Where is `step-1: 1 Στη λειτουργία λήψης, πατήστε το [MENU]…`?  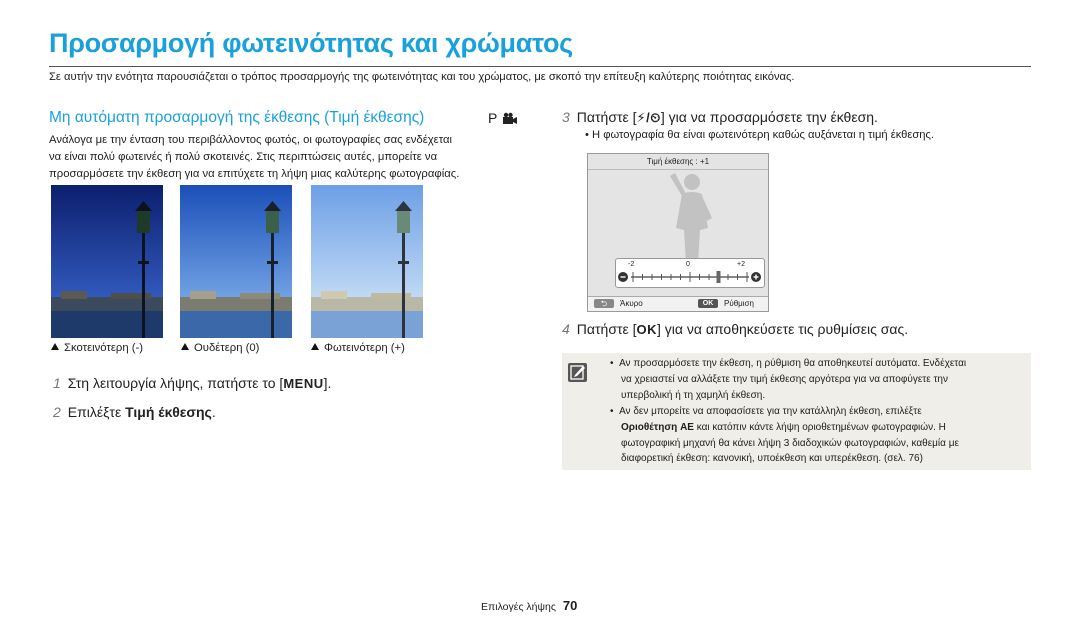
step-1: 1 Στη λειτουργία λήψης, πατήστε το [MENU]… is located at coordinates (192, 383).